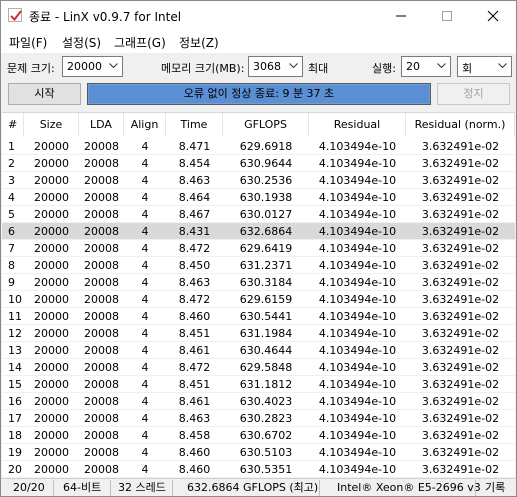  I want to click on column-header-align: Align, so click(145, 125).